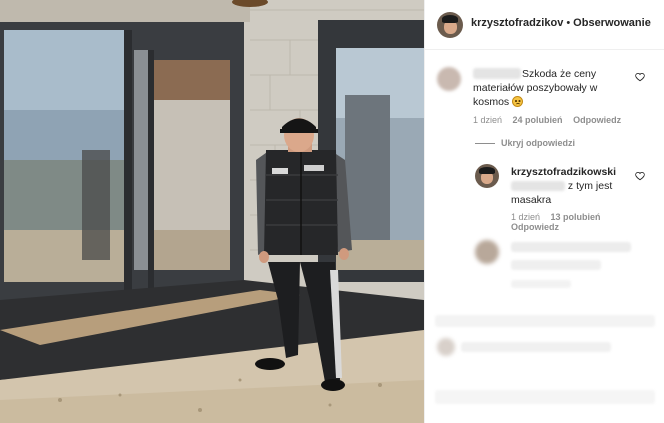 This screenshot has width=664, height=423. Describe the element at coordinates (640, 176) in the screenshot. I see `like-reply-heart-icon` at that location.